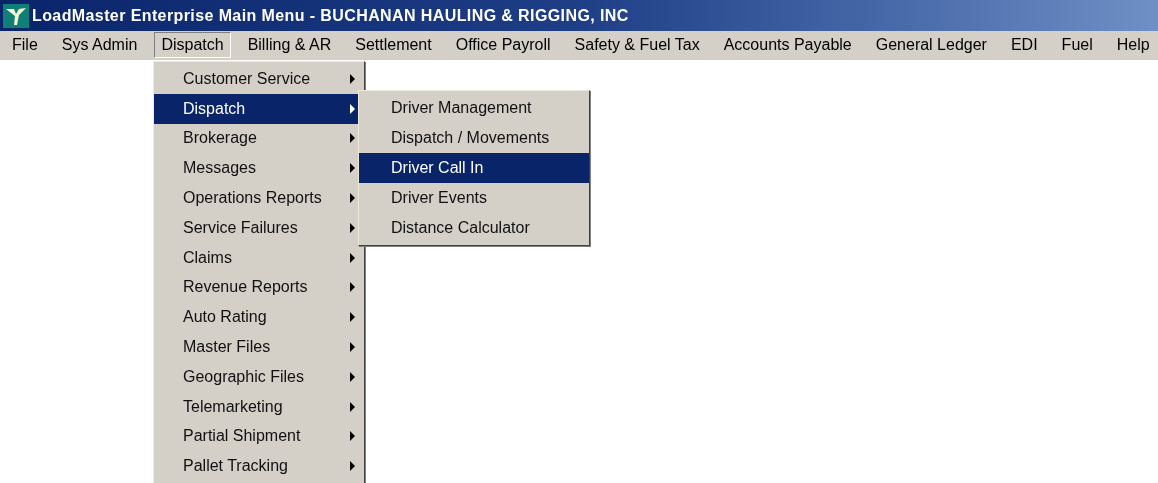 The height and width of the screenshot is (483, 1158). What do you see at coordinates (259, 79) in the screenshot?
I see `dropdown-item: Customer Service` at bounding box center [259, 79].